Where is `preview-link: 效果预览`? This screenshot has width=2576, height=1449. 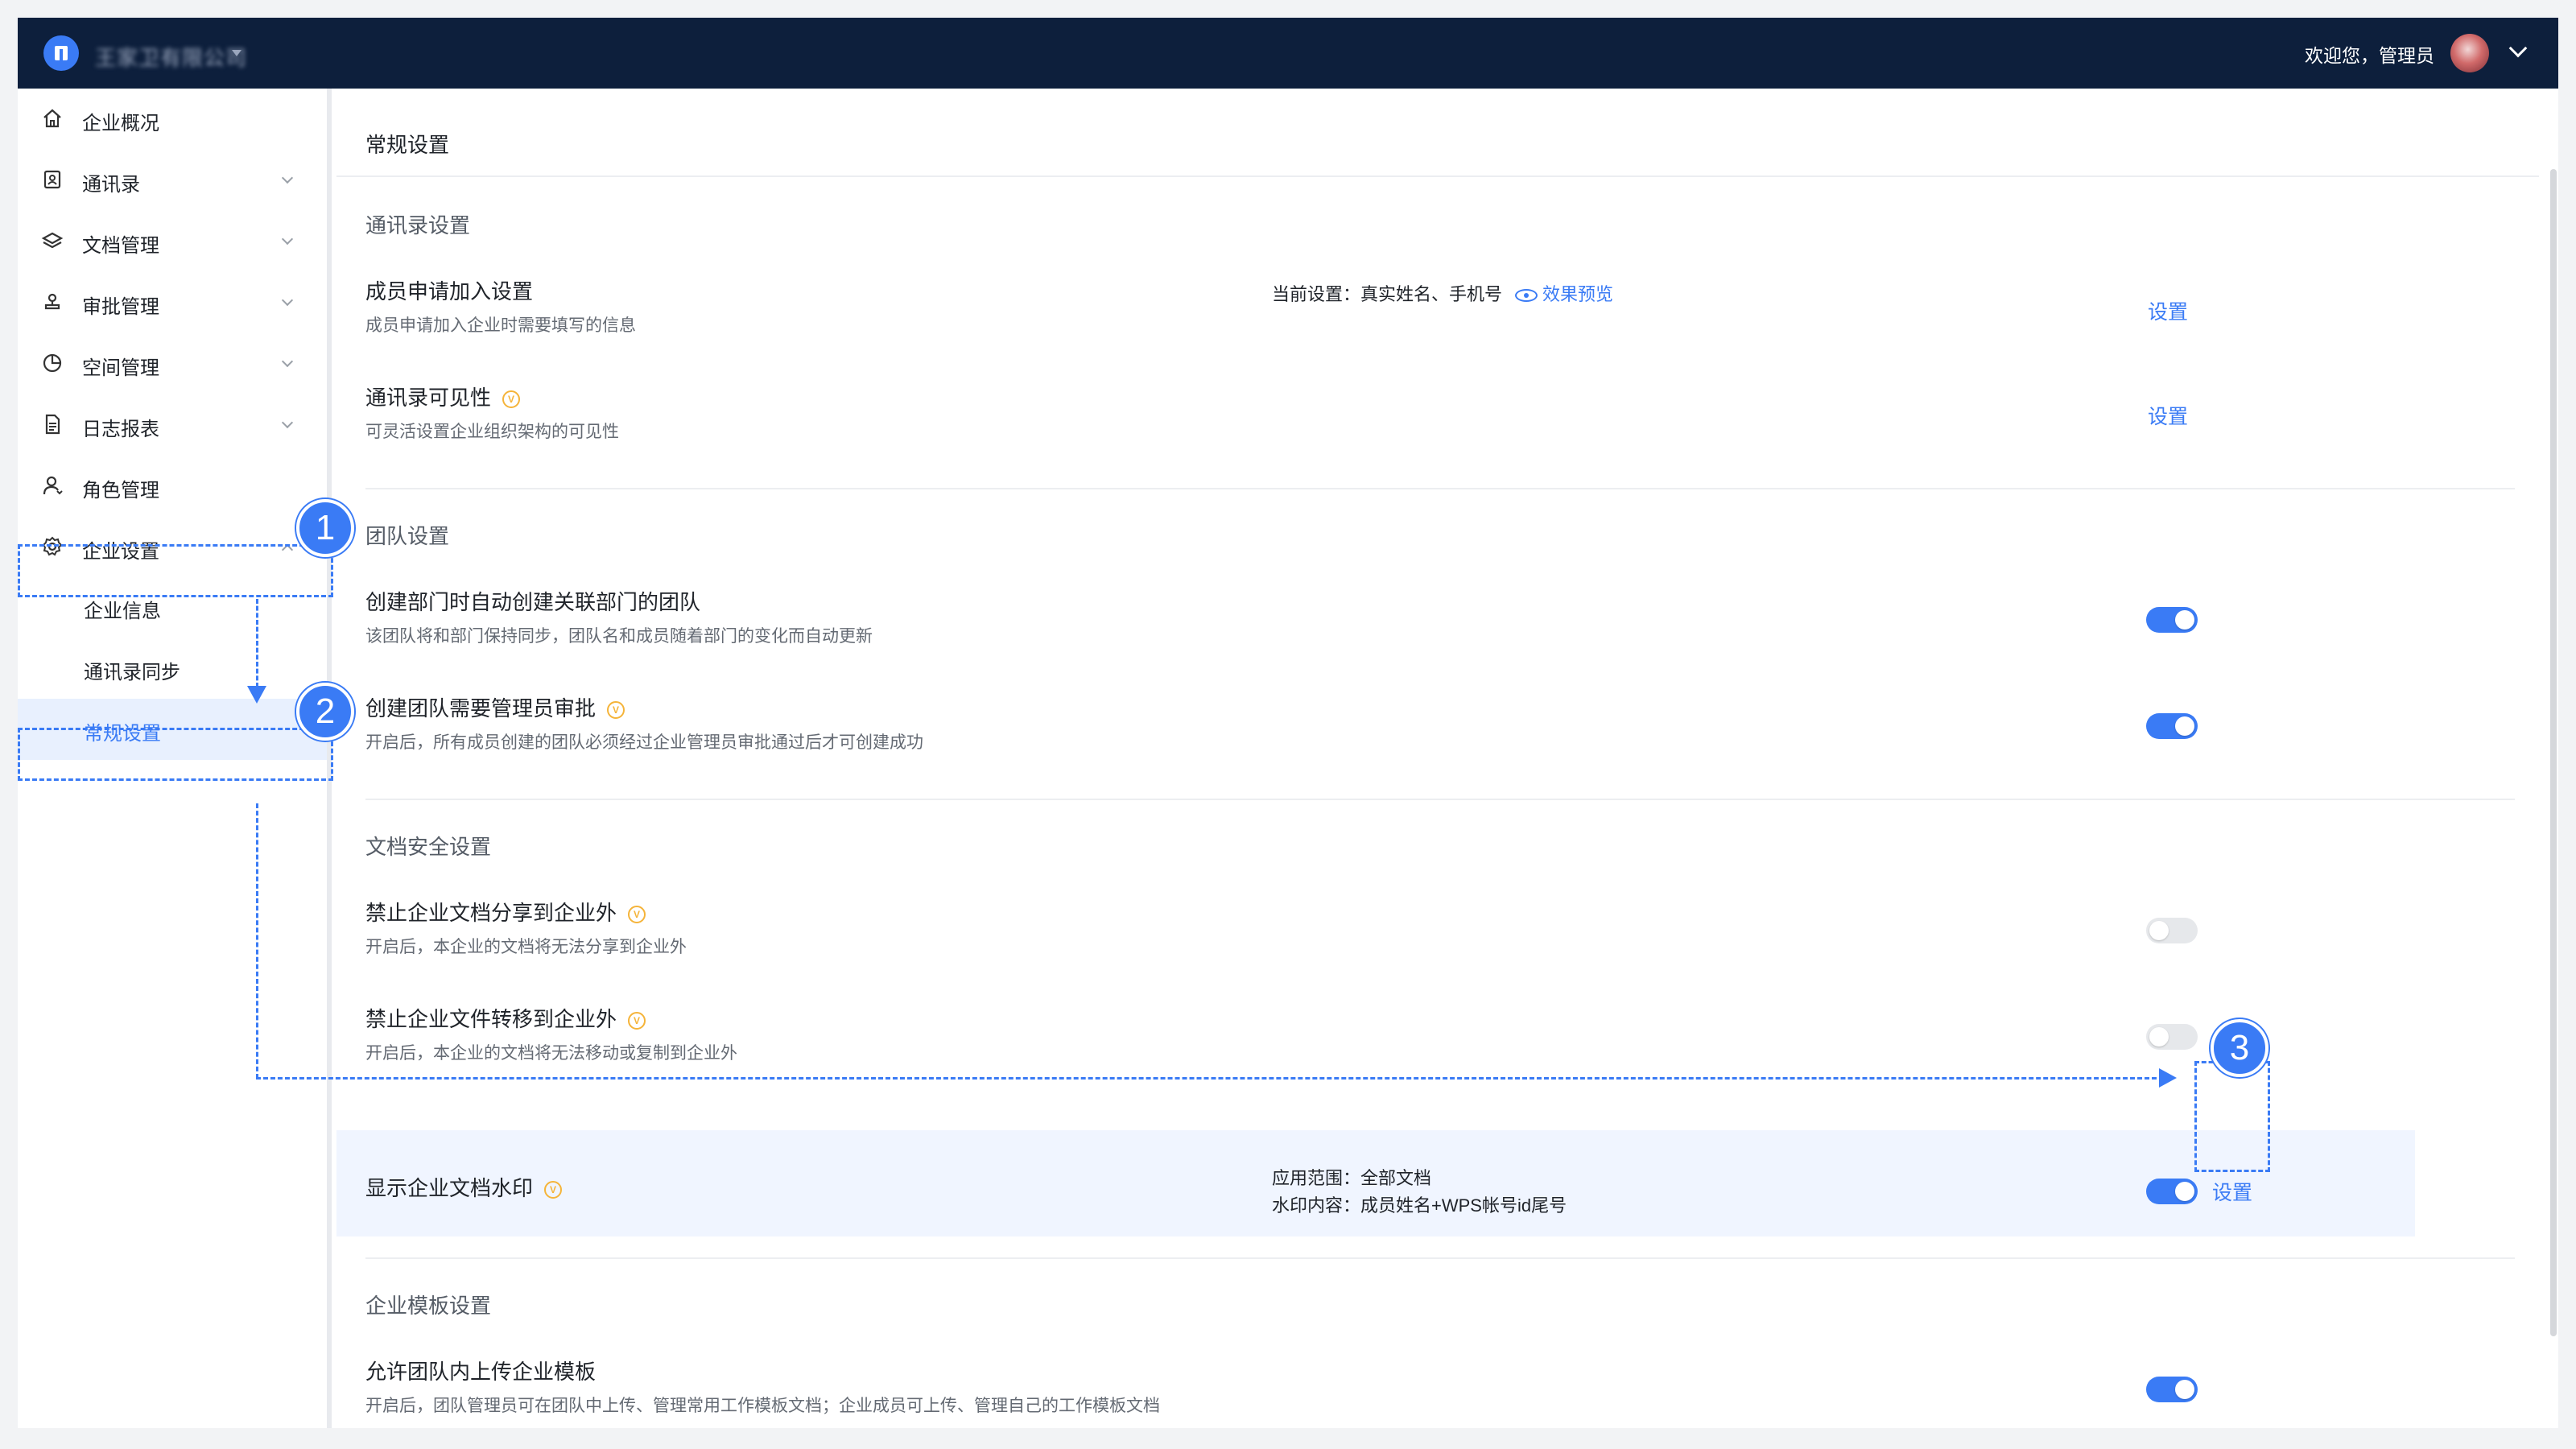
preview-link: 效果预览 is located at coordinates (1577, 294).